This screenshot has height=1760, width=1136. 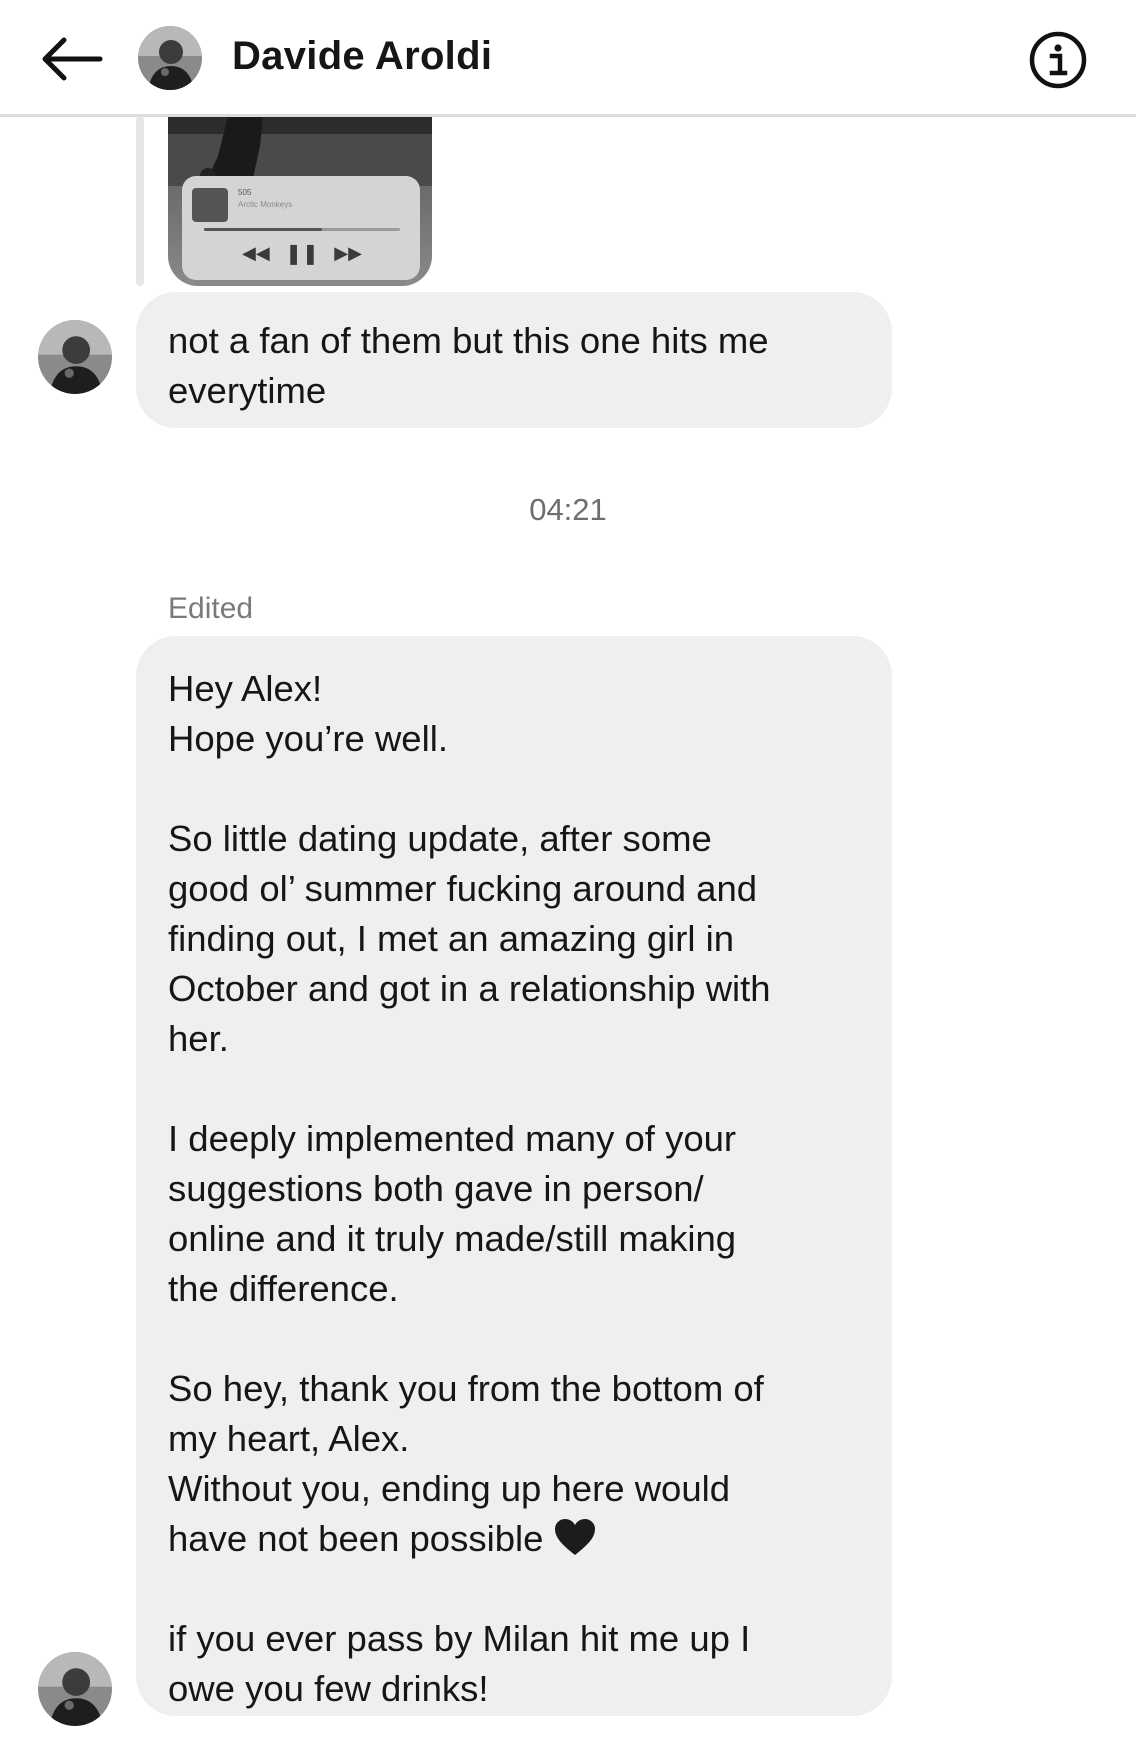 I want to click on message-line: Hey Alex!, so click(x=245, y=688).